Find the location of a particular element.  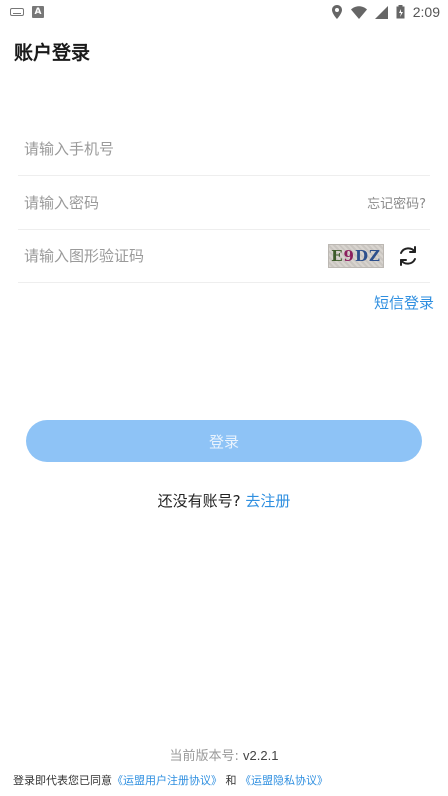

agreement-prefix: 登录即代表您已同意 is located at coordinates (62, 780).